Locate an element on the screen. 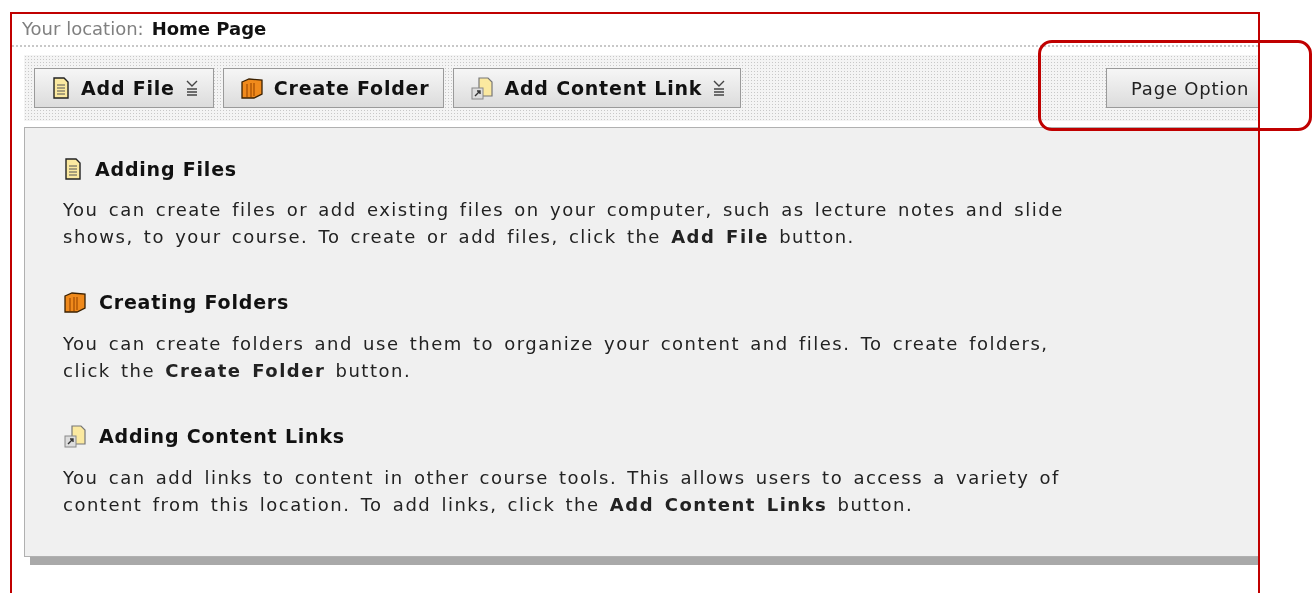 Image resolution: width=1313 pixels, height=593 pixels. section-title: Adding Files is located at coordinates (166, 169).